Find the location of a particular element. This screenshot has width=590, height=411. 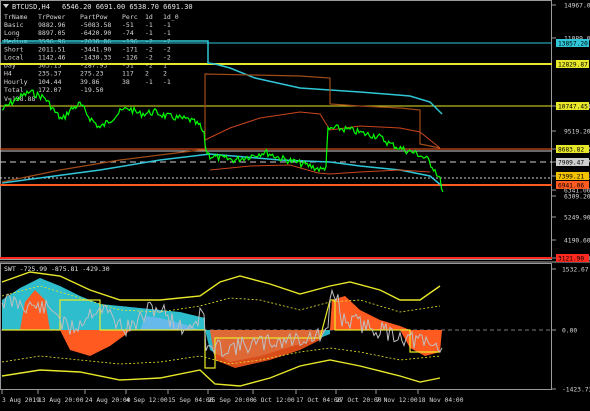

table-cell: Hourly is located at coordinates (16, 82).